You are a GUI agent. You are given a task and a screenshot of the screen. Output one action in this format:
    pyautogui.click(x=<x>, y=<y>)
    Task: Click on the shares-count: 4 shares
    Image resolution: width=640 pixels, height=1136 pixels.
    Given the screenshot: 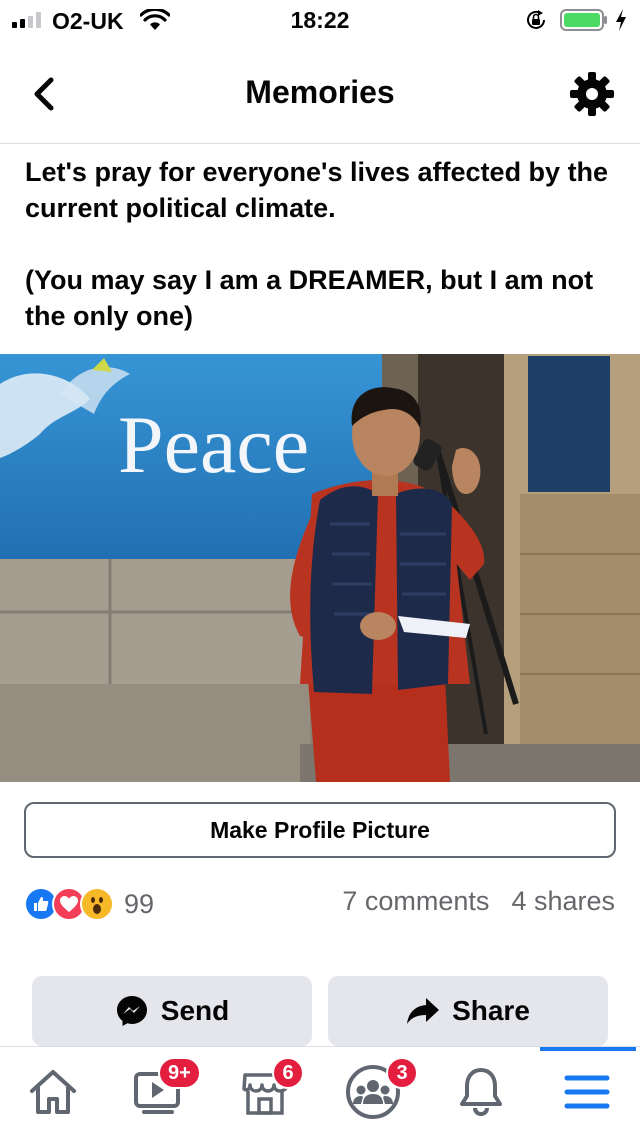 What is the action you would take?
    pyautogui.click(x=563, y=901)
    